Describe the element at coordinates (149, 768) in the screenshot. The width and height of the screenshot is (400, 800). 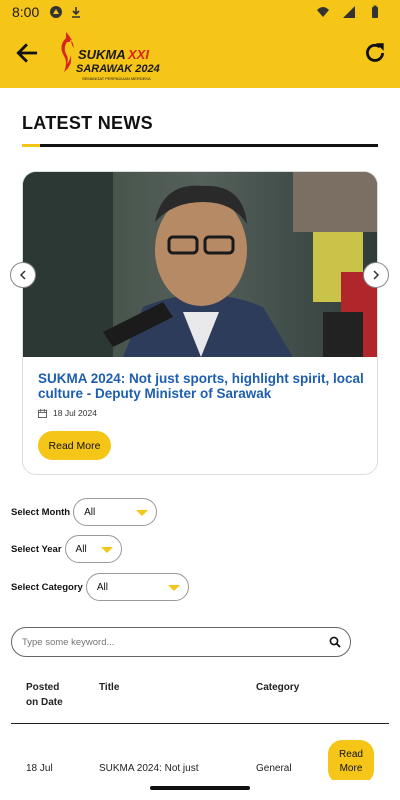
I see `row-title: SUKMA 2024: Not just` at that location.